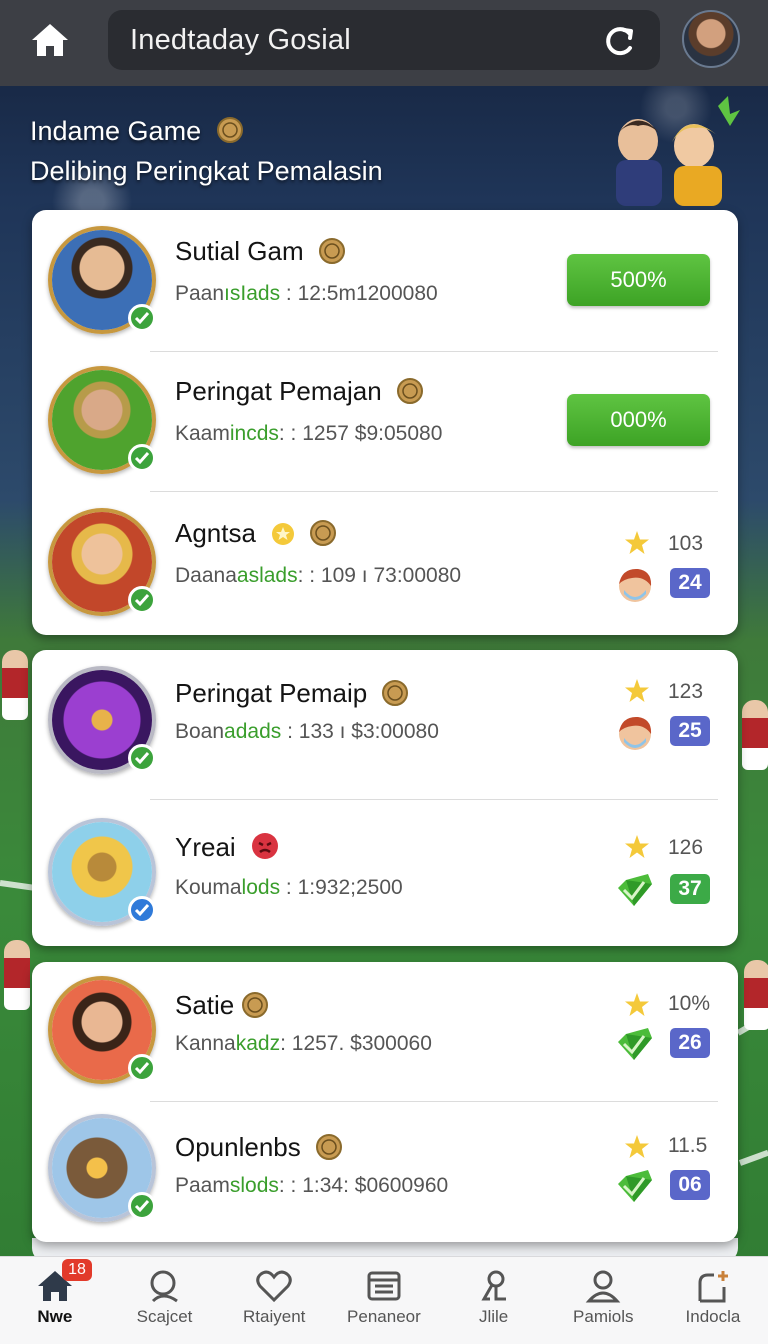 This screenshot has height=1344, width=768. Describe the element at coordinates (686, 847) in the screenshot. I see `stat-value: 126` at that location.